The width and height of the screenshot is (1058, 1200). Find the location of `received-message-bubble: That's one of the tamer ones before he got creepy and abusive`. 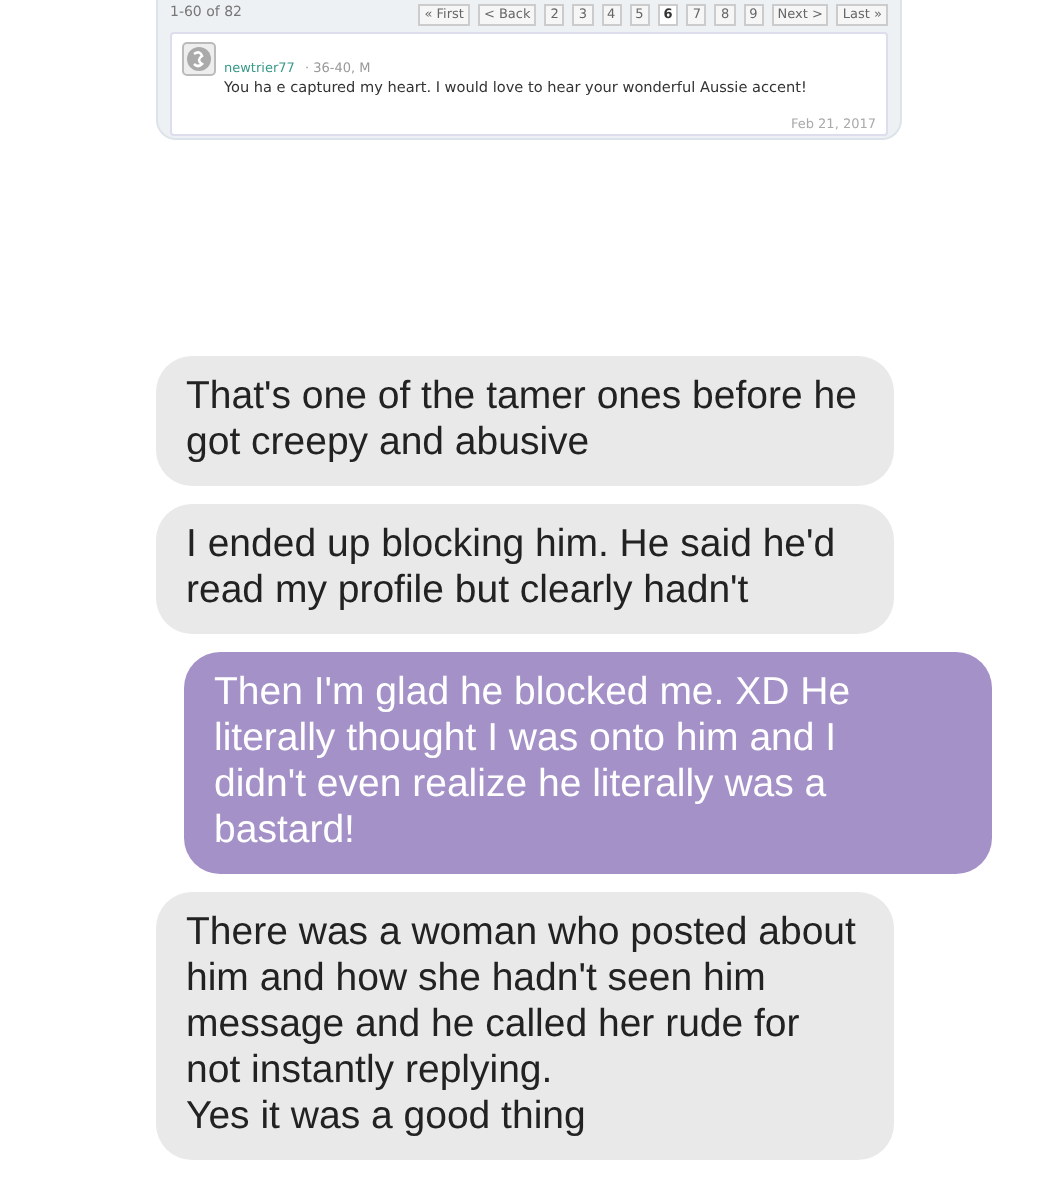

received-message-bubble: That's one of the tamer ones before he got creepy and abusive is located at coordinates (525, 421).